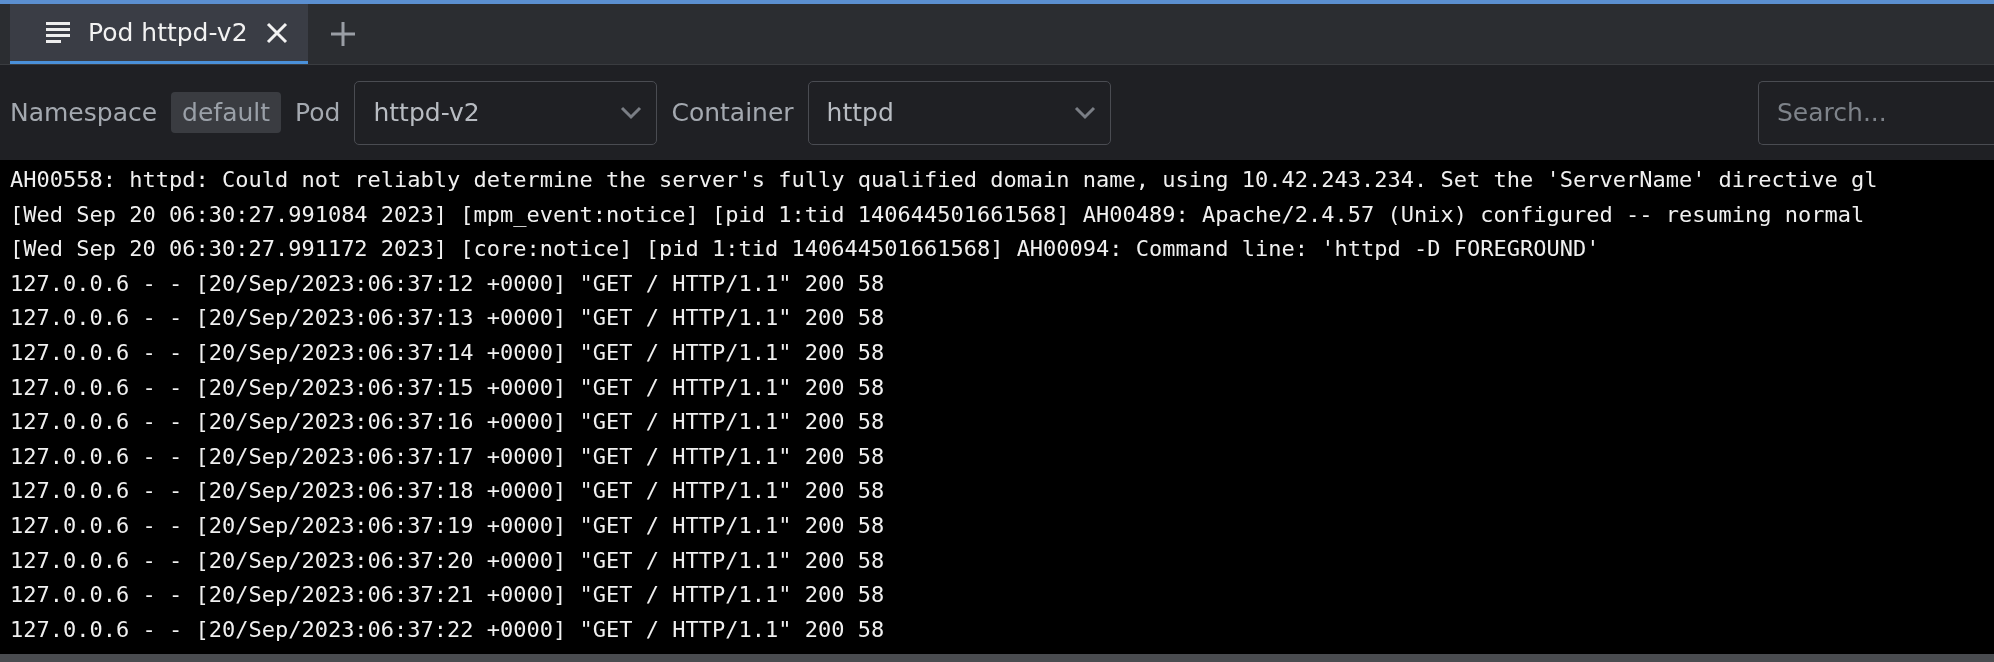 Image resolution: width=1994 pixels, height=662 pixels. I want to click on horizontal-scrollbar, so click(997, 658).